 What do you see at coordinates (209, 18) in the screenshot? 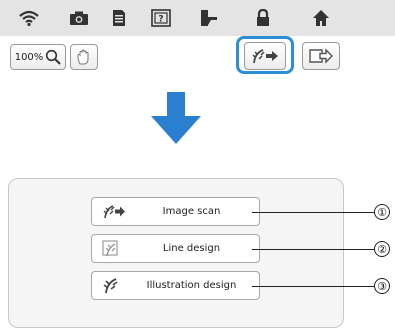
I see `thread-icon` at bounding box center [209, 18].